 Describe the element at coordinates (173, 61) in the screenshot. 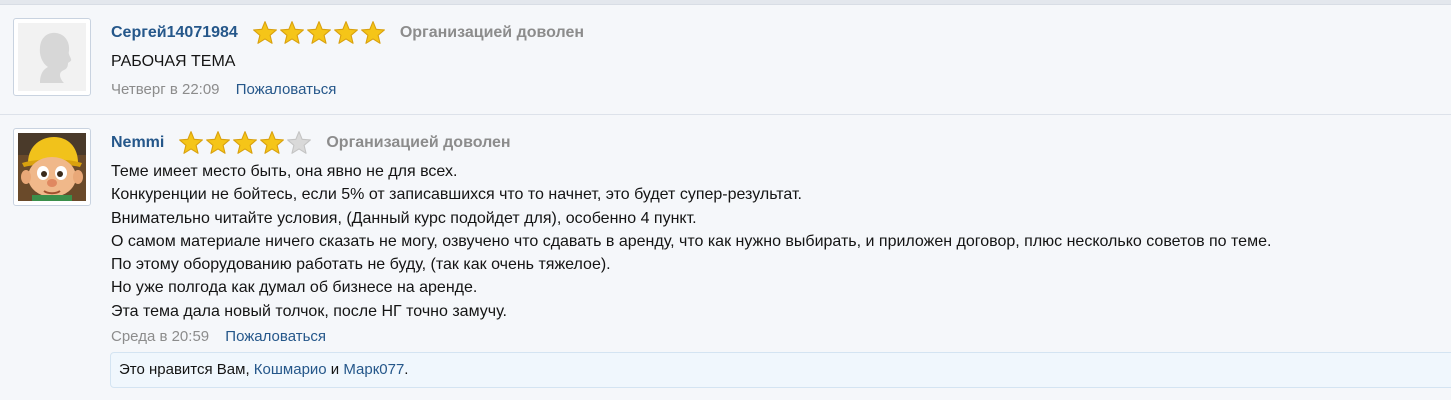

I see `review-text-line: РАБОЧАЯ ТЕМА` at that location.